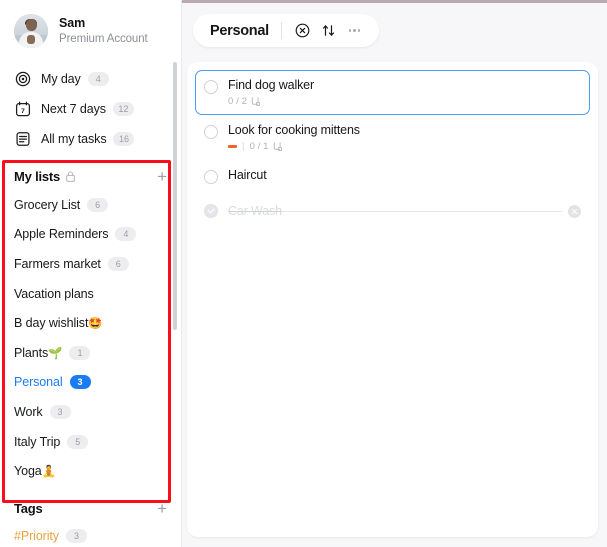 This screenshot has width=607, height=547. What do you see at coordinates (281, 30) in the screenshot?
I see `header-separator` at bounding box center [281, 30].